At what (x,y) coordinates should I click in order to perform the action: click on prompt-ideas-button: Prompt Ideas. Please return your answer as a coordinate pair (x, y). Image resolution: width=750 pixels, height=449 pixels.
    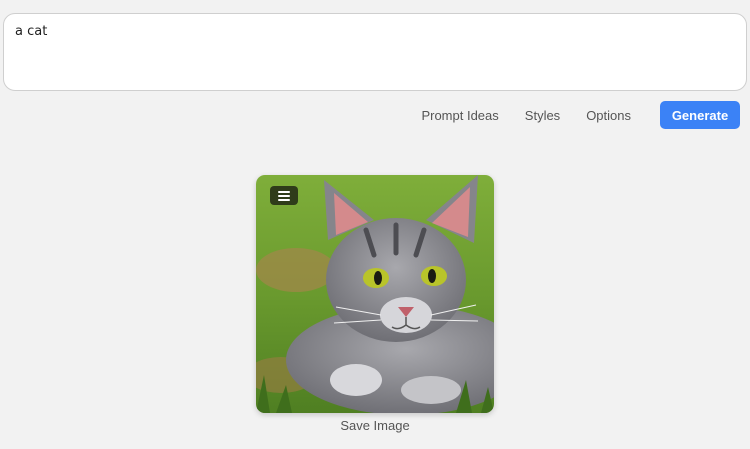
    Looking at the image, I should click on (459, 115).